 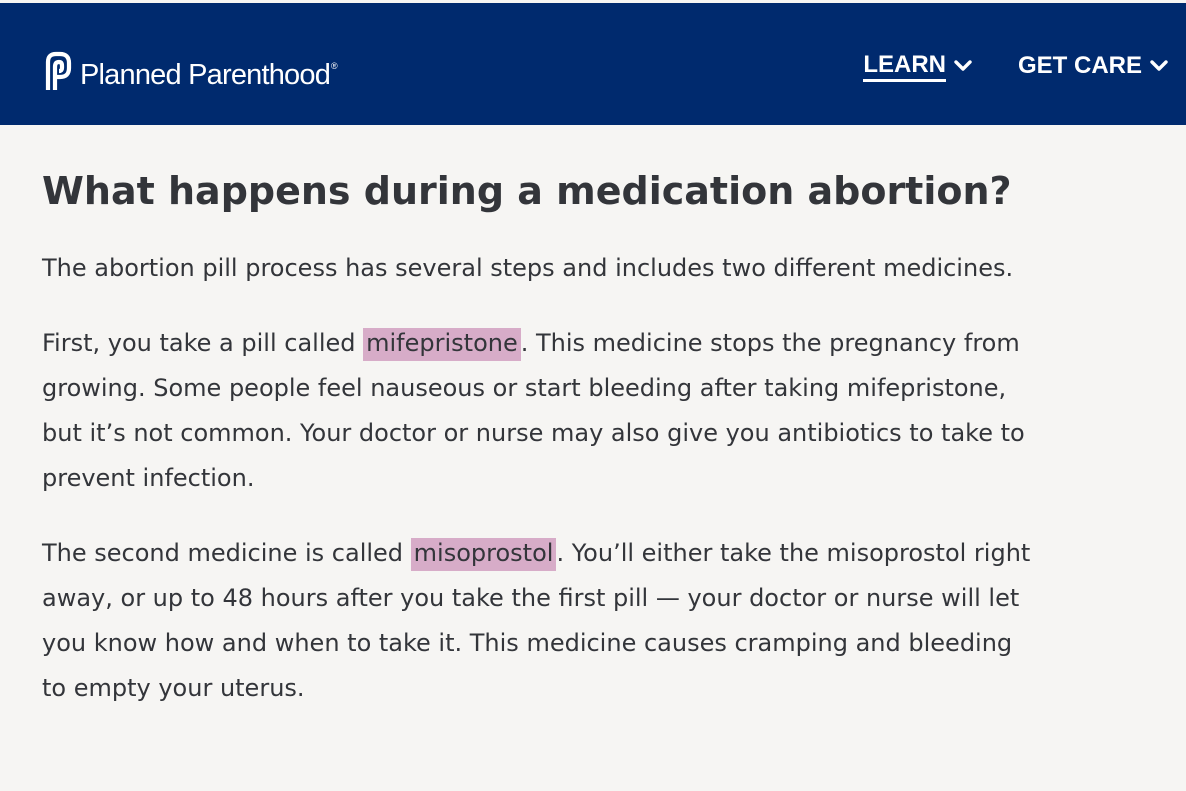 What do you see at coordinates (209, 75) in the screenshot?
I see `logo-wordmark: Planned Parenthood®` at bounding box center [209, 75].